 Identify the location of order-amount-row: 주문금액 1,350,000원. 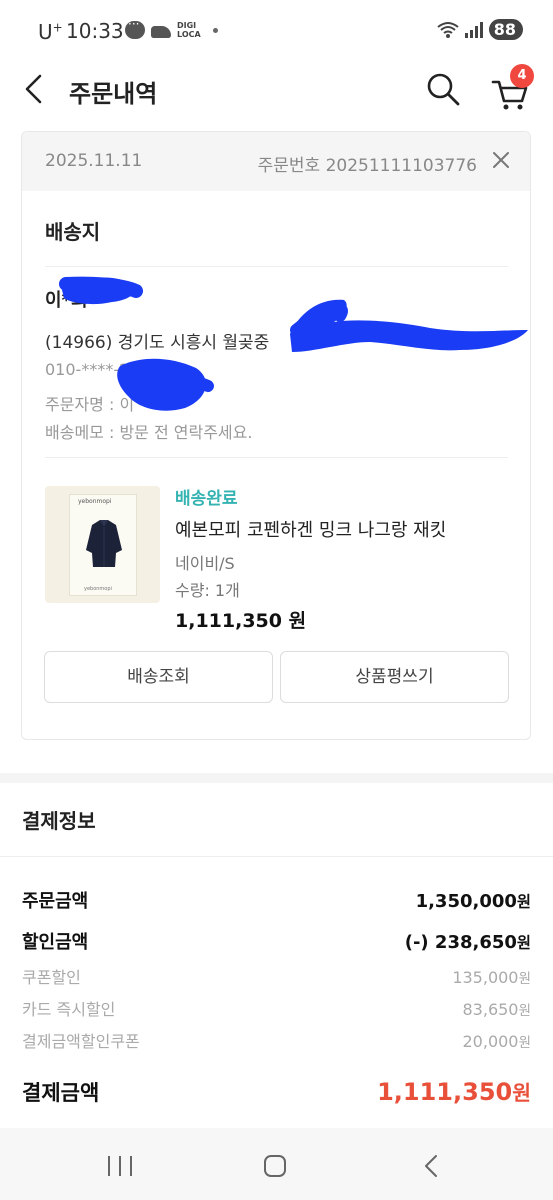
(276, 900).